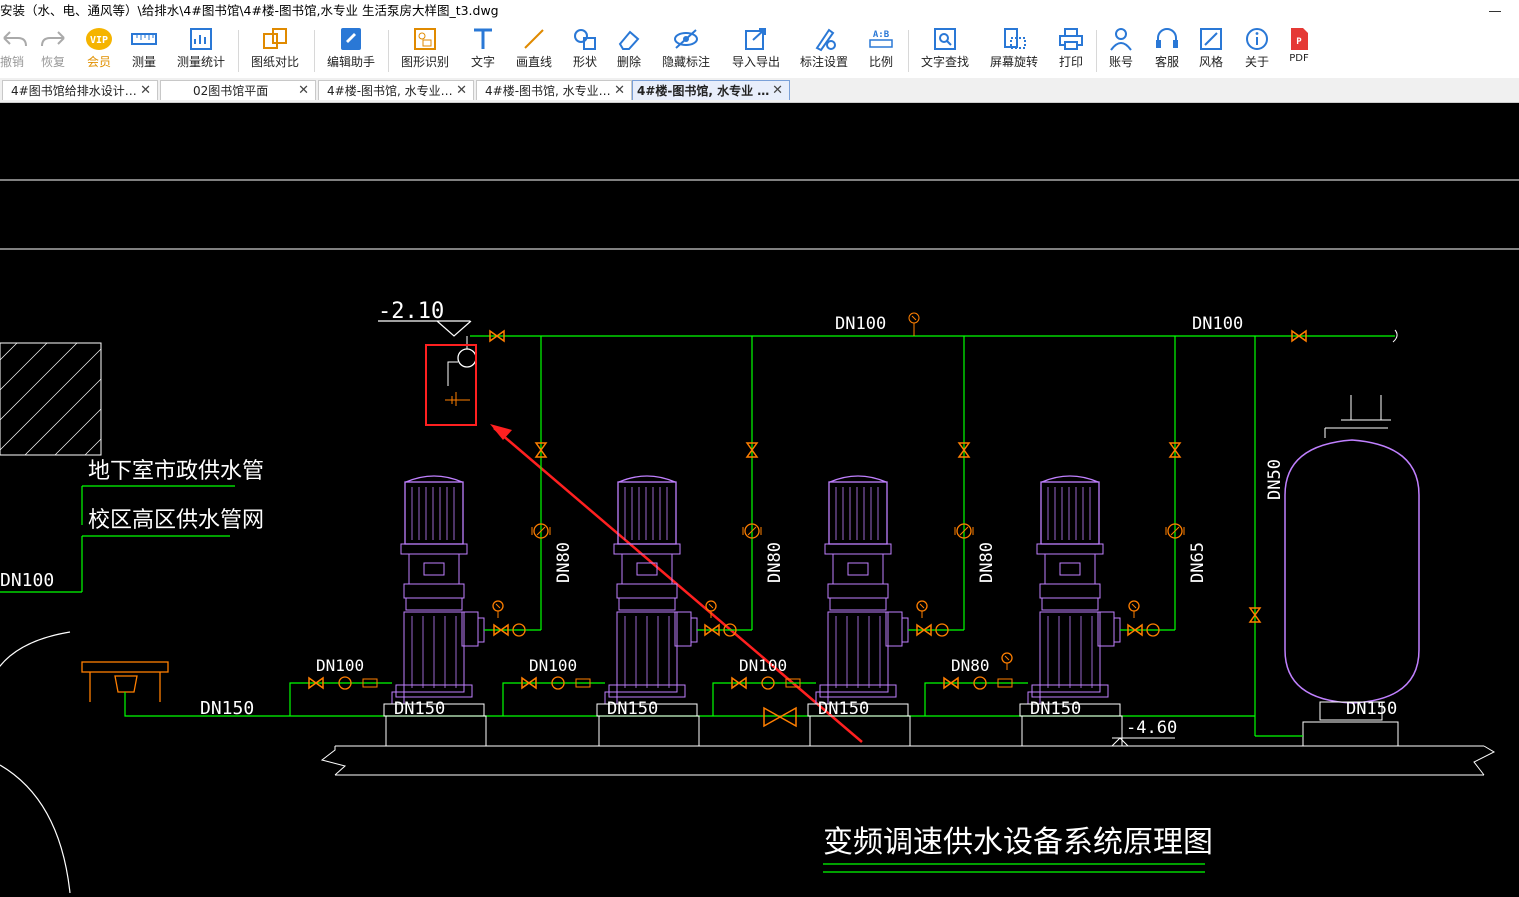 The width and height of the screenshot is (1519, 897). I want to click on account-icon, so click(1121, 39).